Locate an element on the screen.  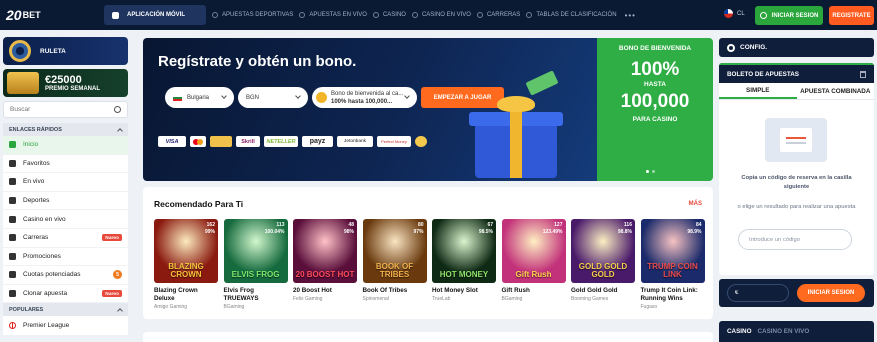
more-menu-button: ••• is located at coordinates (630, 15).